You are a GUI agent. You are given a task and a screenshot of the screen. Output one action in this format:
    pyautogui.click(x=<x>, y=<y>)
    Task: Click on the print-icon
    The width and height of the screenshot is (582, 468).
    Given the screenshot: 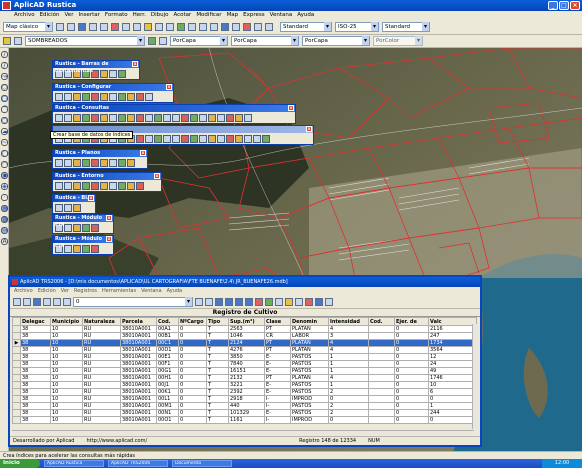 What is the action you would take?
    pyautogui.click(x=93, y=27)
    